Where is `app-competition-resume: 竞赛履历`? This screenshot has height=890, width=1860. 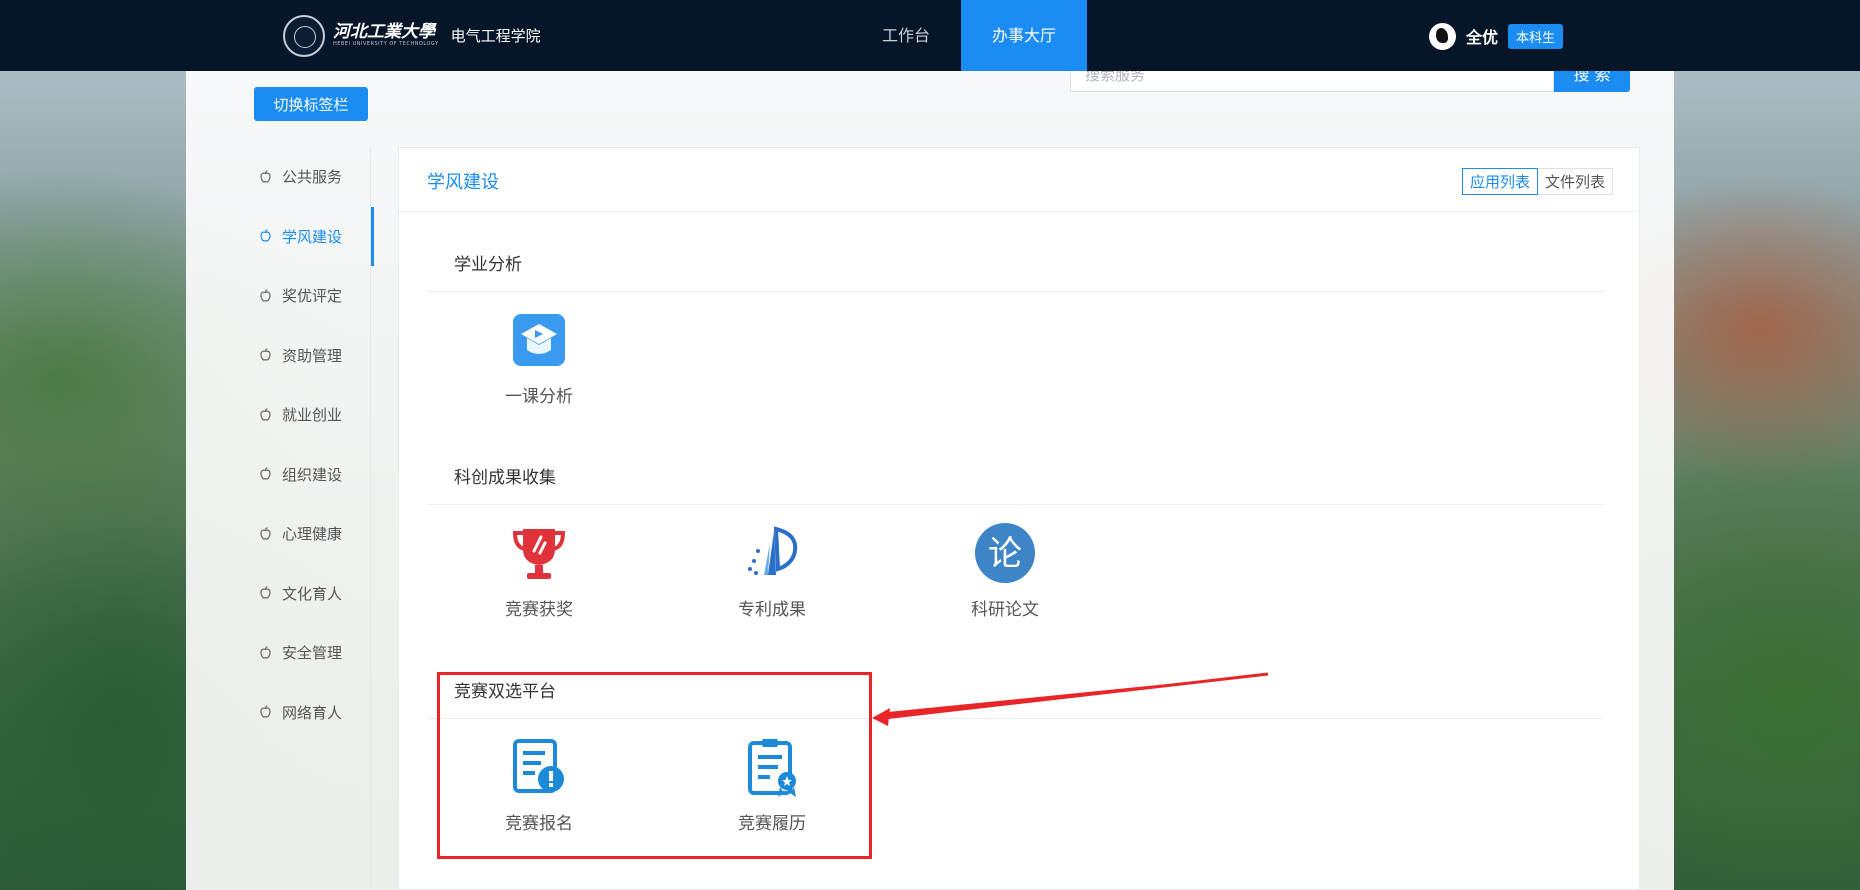
app-competition-resume: 竞赛履历 is located at coordinates (772, 784).